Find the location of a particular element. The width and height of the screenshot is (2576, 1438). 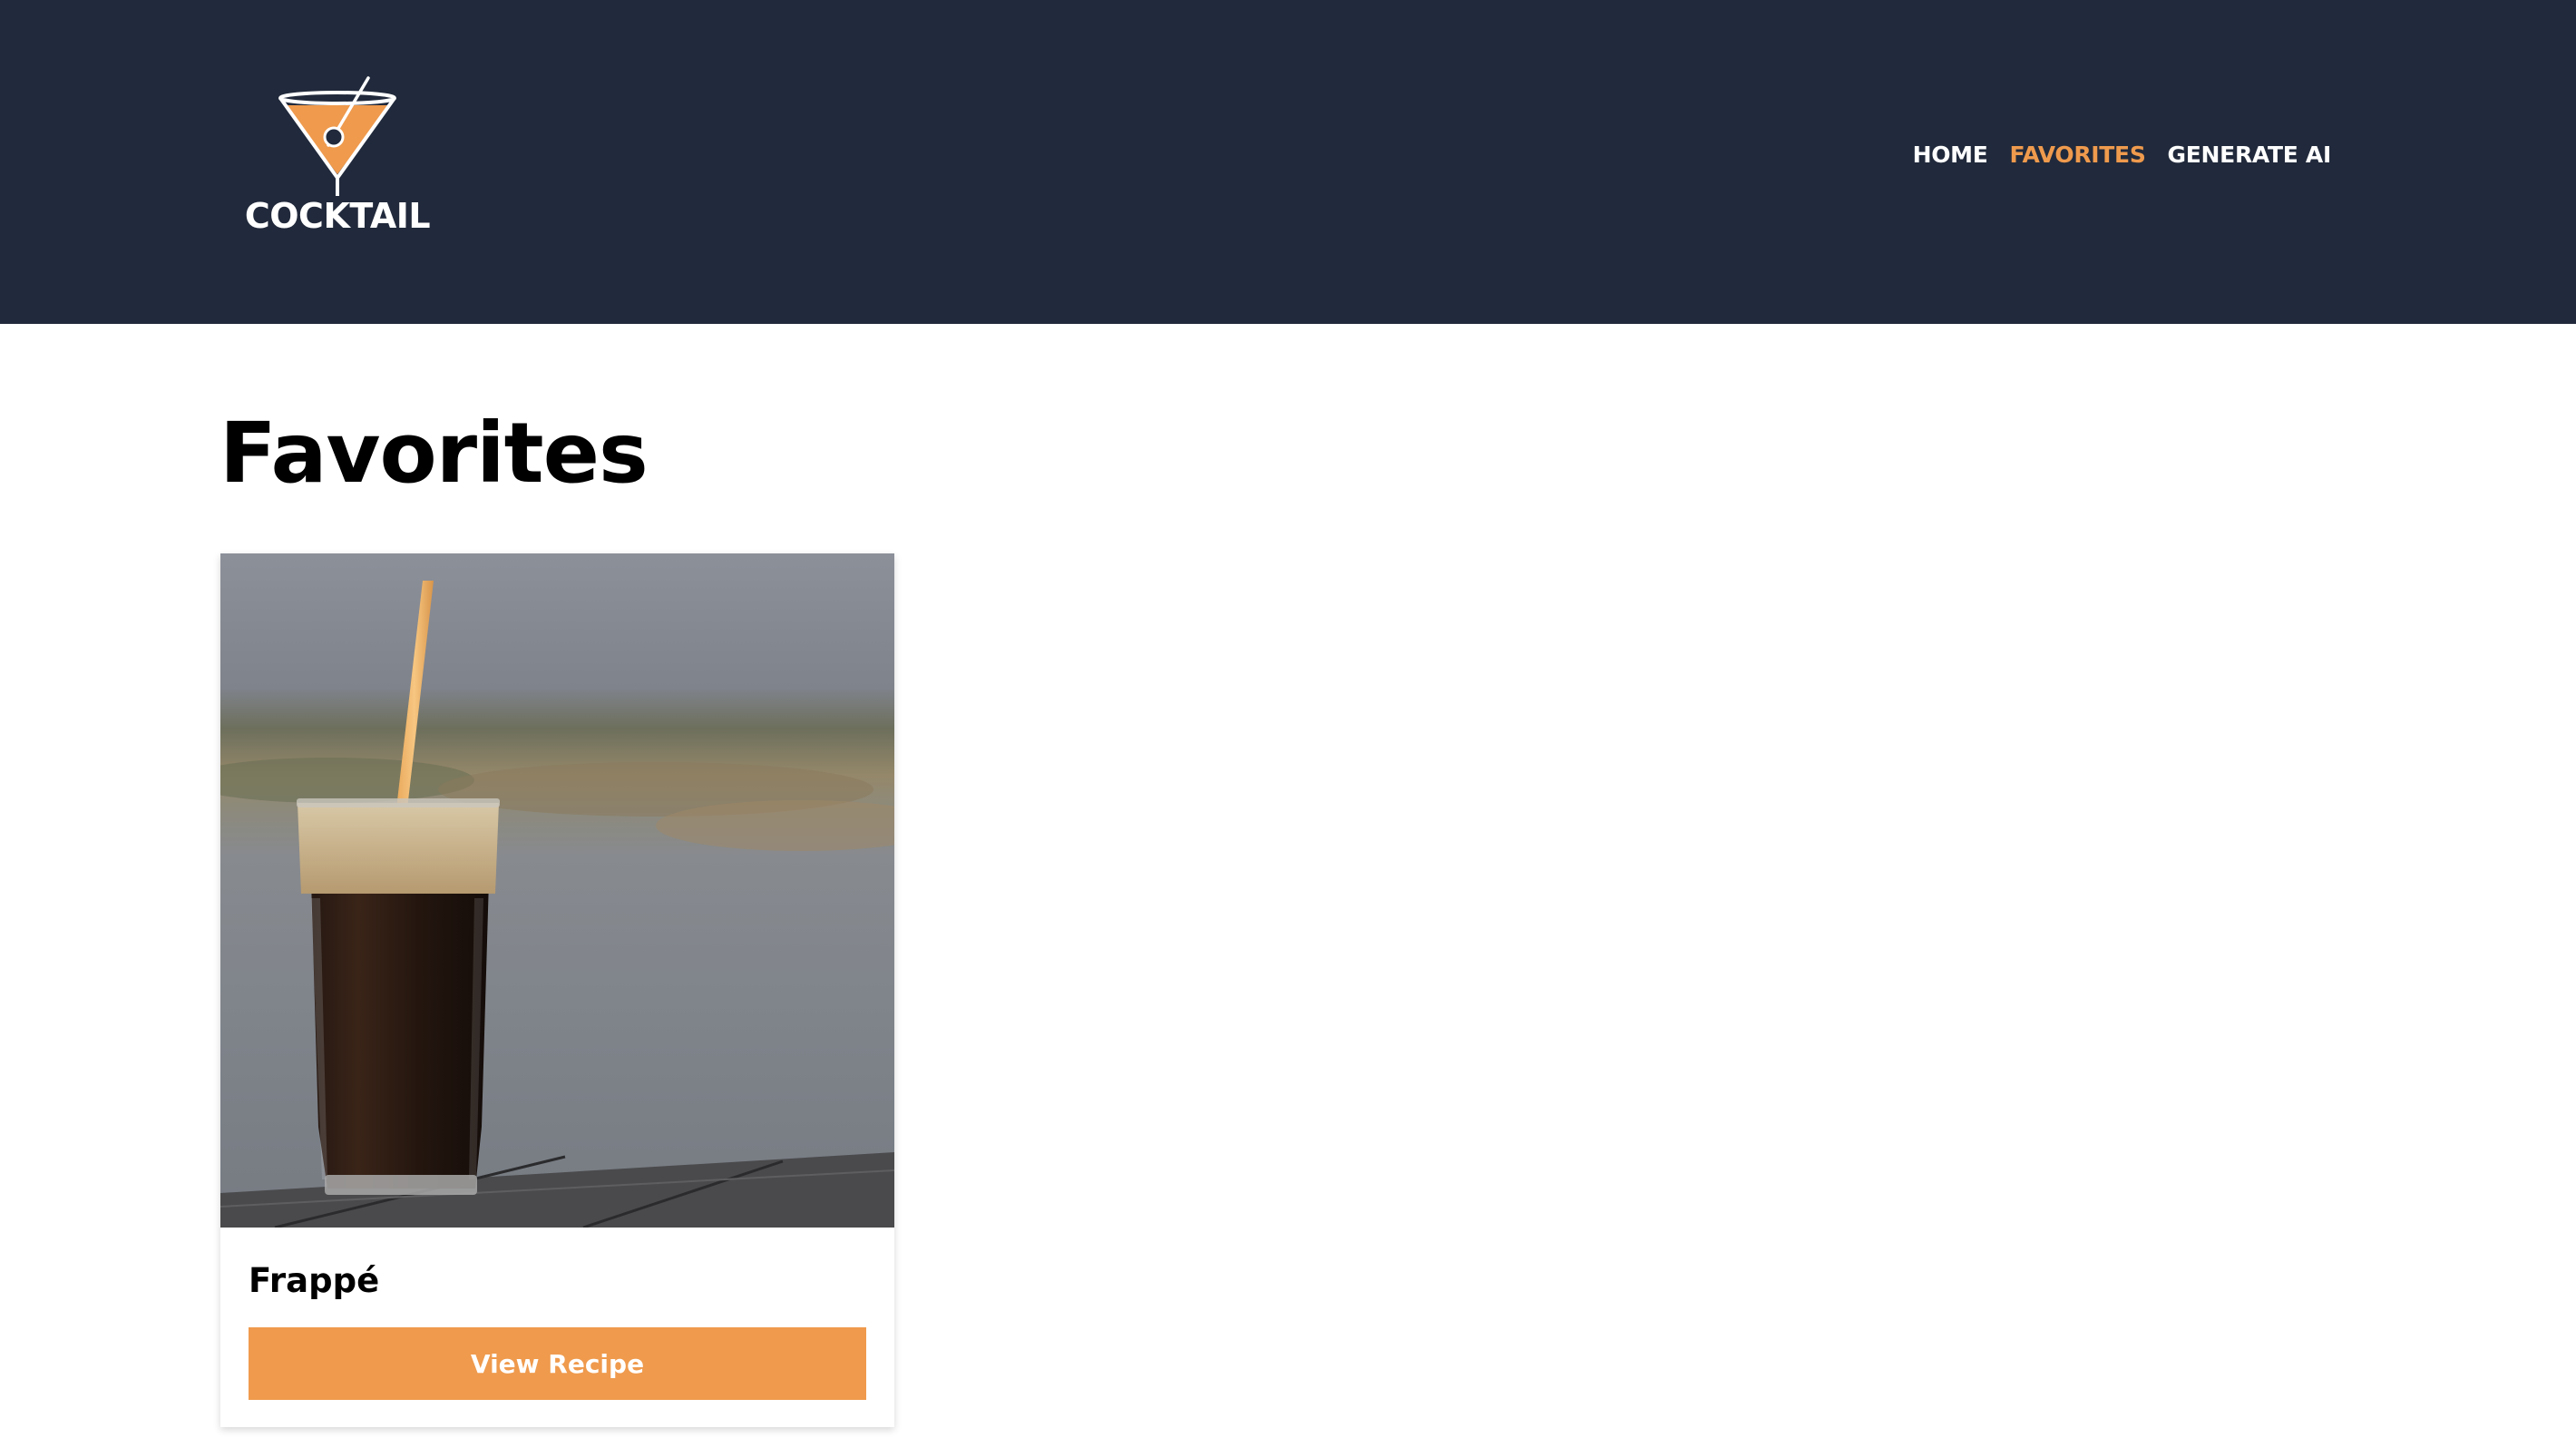

nav-favorites-link: FAVORITES is located at coordinates (2078, 155).